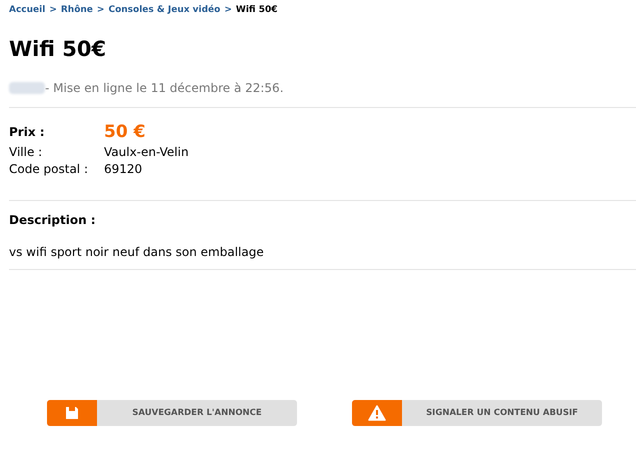  Describe the element at coordinates (123, 169) in the screenshot. I see `detail-value: 69120` at that location.